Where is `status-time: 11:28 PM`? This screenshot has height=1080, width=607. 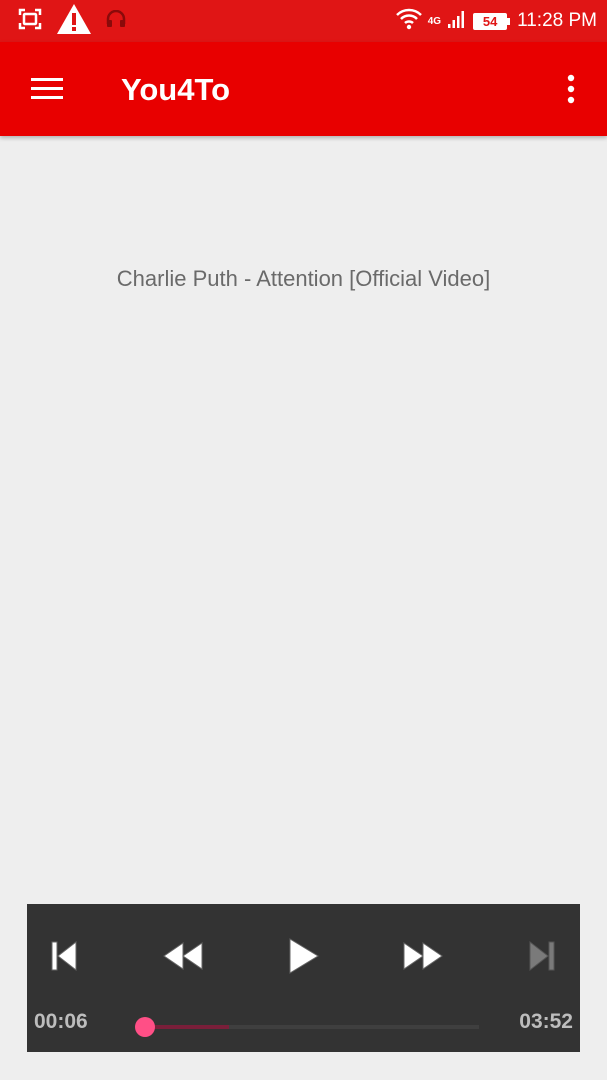 status-time: 11:28 PM is located at coordinates (557, 20).